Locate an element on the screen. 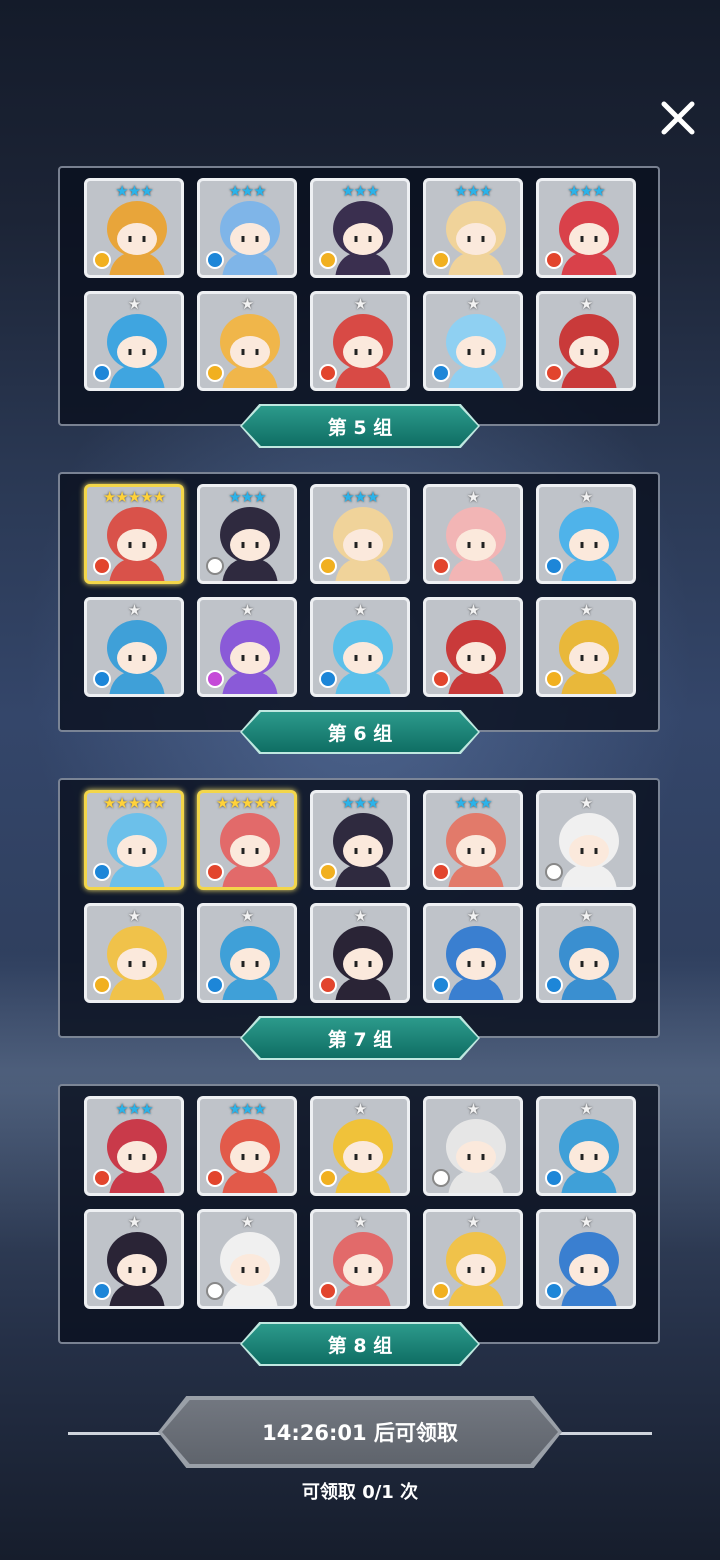  claim-button: 14:26:01 后可领取 is located at coordinates (360, 1432).